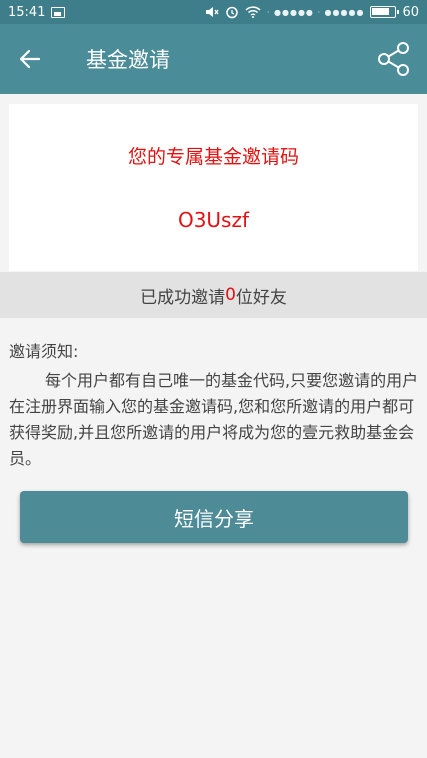 This screenshot has width=427, height=758. Describe the element at coordinates (232, 12) in the screenshot. I see `alarm-icon` at that location.